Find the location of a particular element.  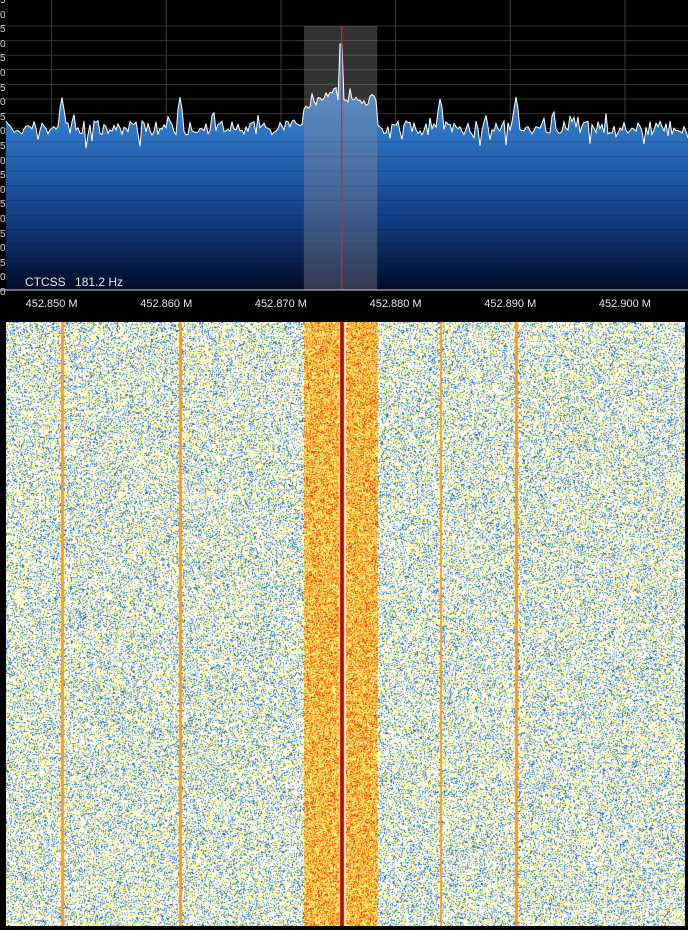

ctcss-value: 181.2 Hz is located at coordinates (99, 282).